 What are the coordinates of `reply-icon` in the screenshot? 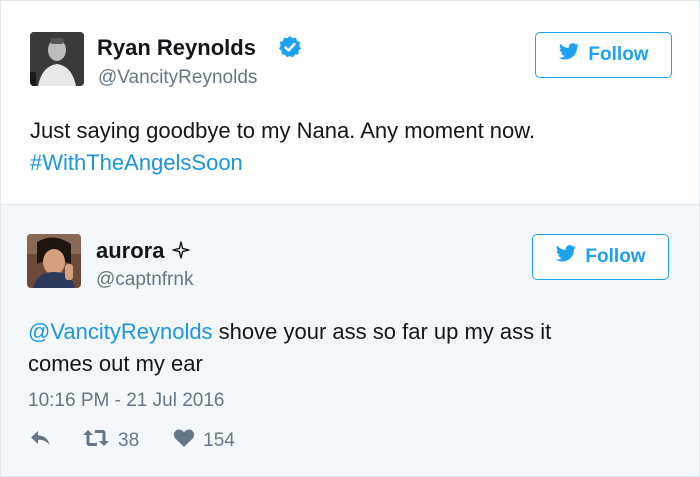 It's located at (40, 441).